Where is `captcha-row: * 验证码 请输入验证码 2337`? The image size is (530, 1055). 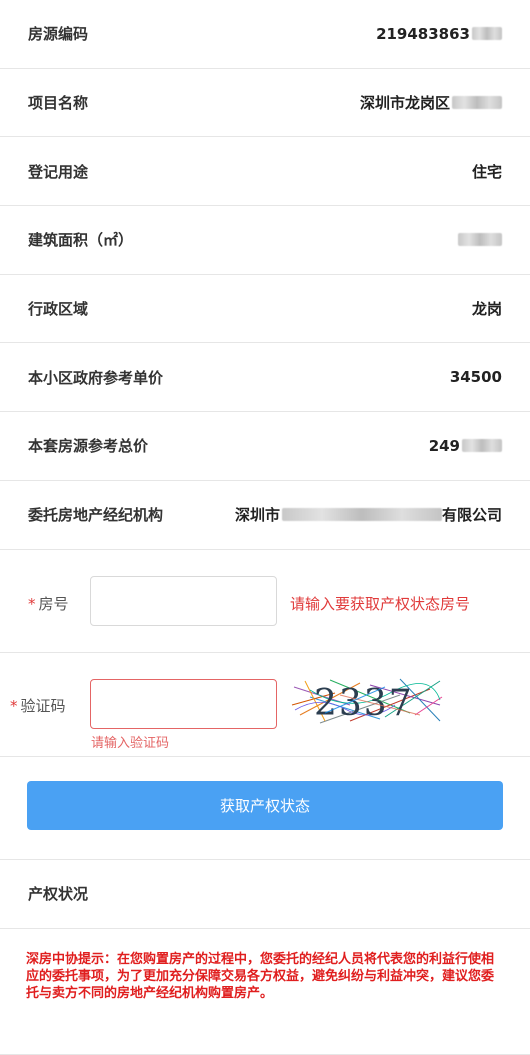 captcha-row: * 验证码 请输入验证码 2337 is located at coordinates (265, 705).